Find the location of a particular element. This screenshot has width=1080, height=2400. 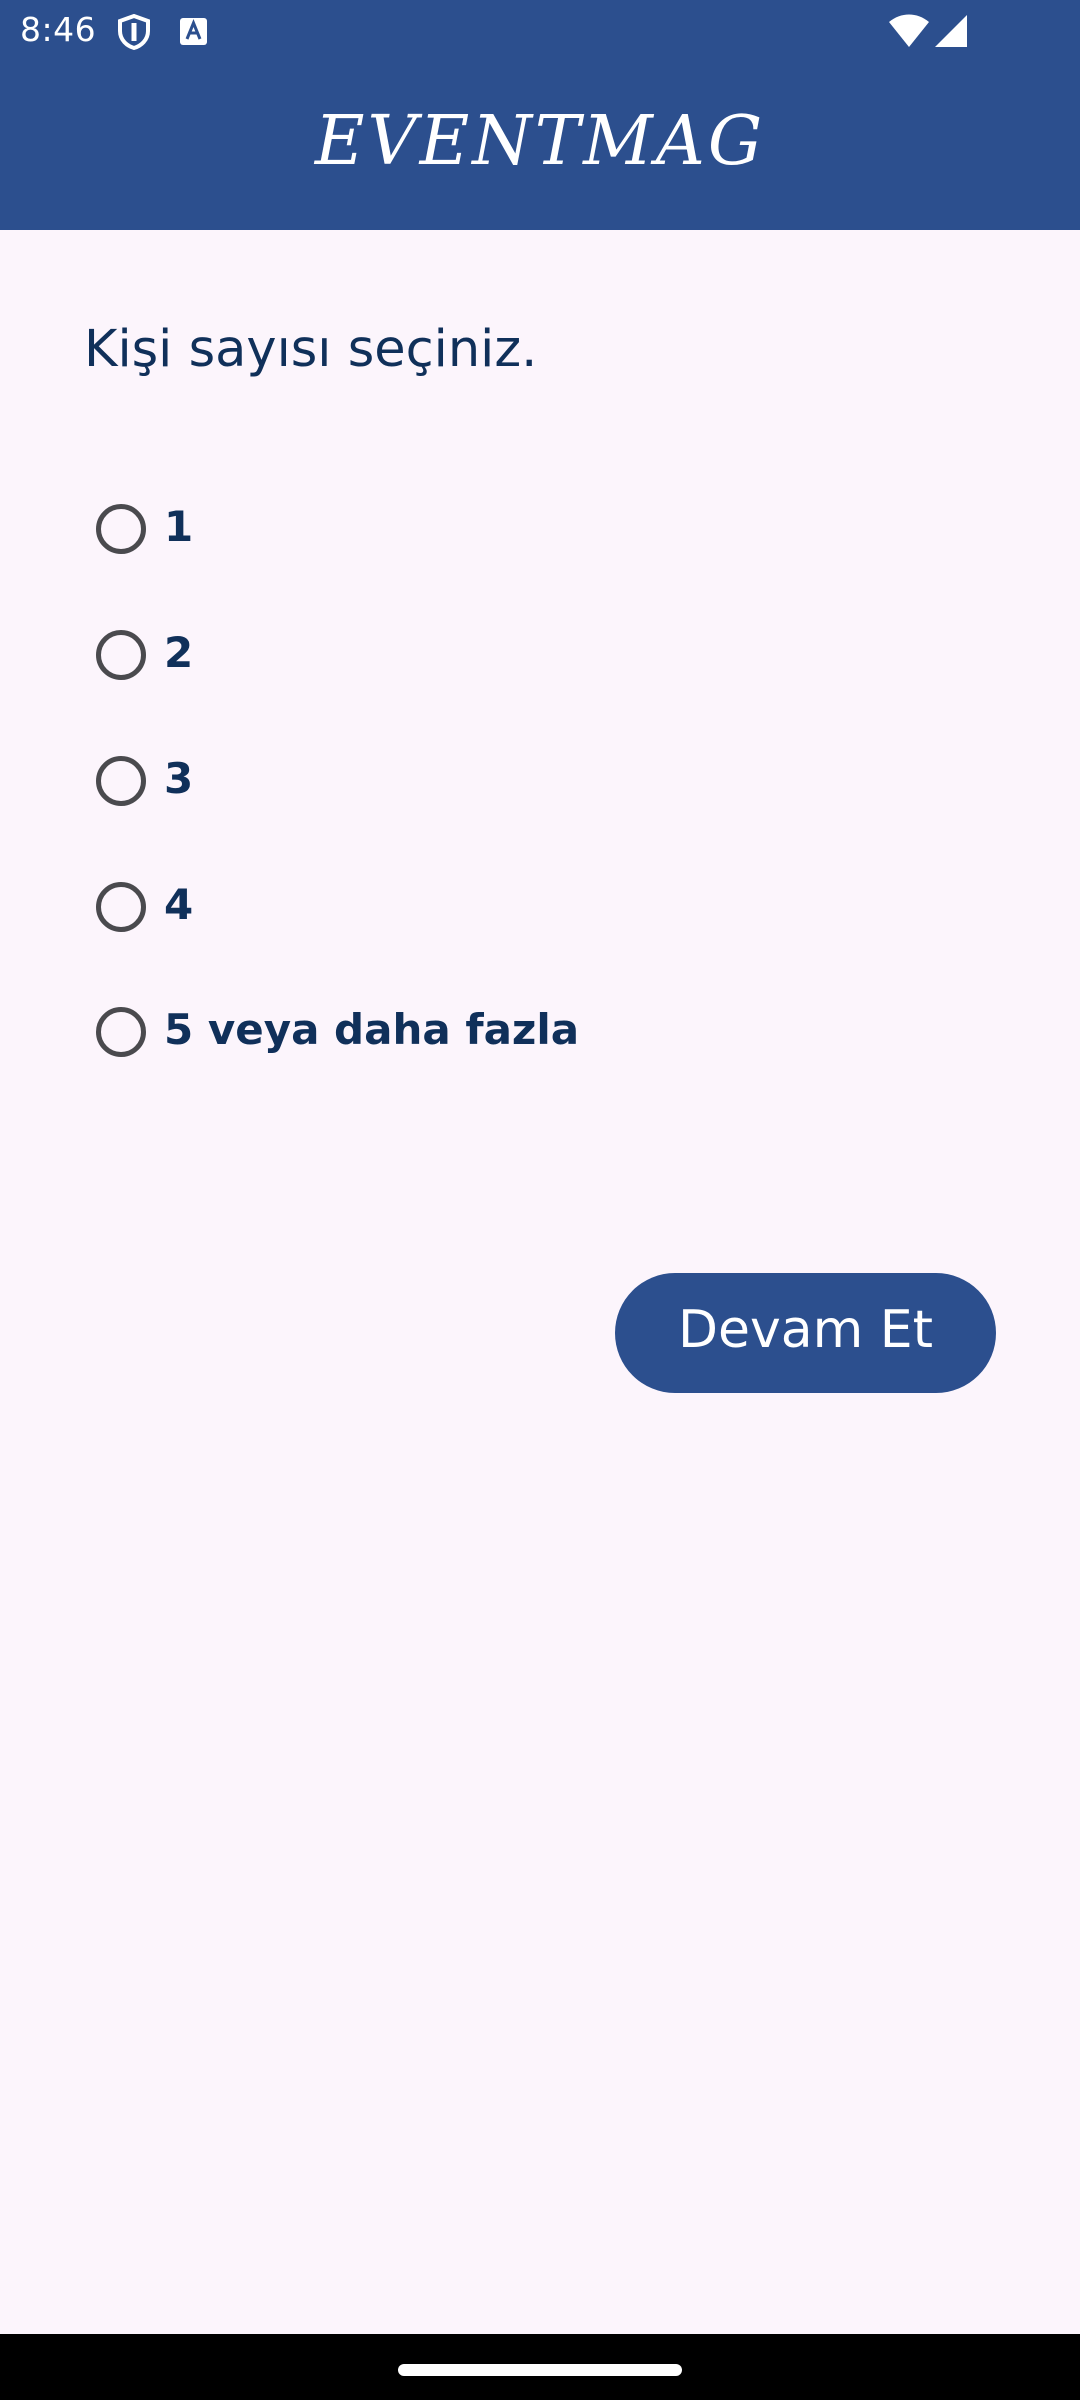

option-5-or-more: 5 veya daha fazla is located at coordinates (446, 1032).